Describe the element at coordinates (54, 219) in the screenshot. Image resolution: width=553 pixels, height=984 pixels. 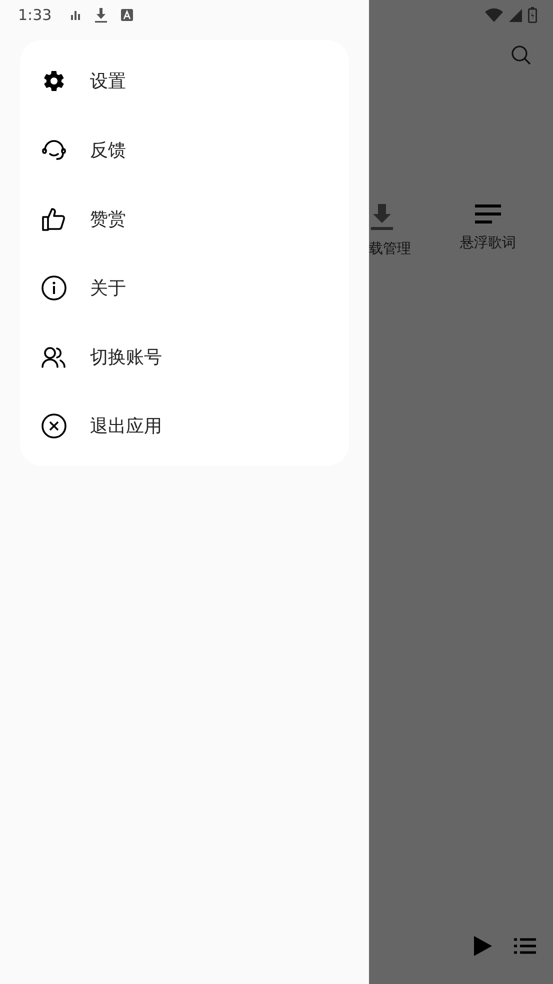
I see `thumbs-up-icon` at that location.